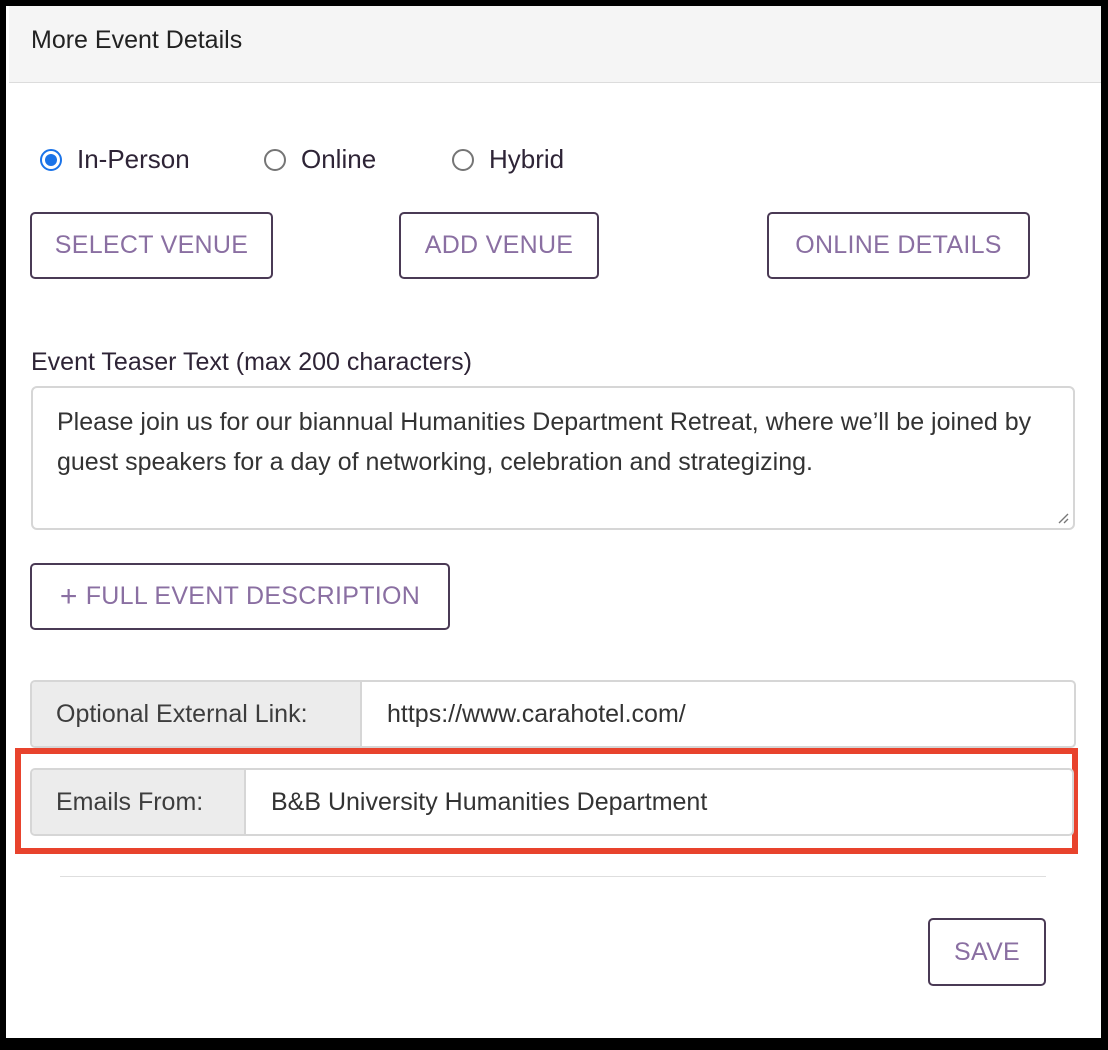 This screenshot has width=1108, height=1050. I want to click on plus-icon: +, so click(68, 596).